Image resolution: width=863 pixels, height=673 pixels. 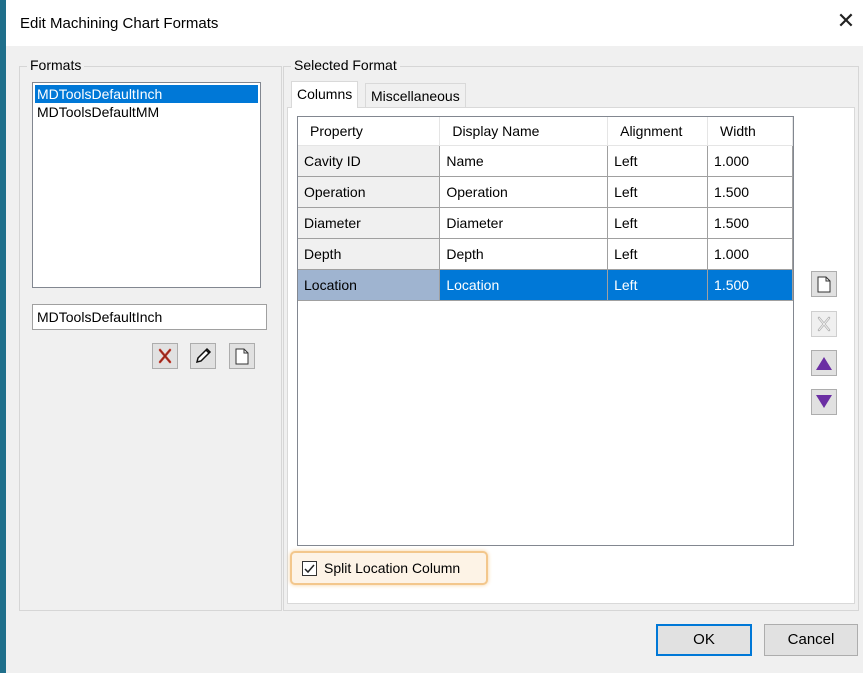 What do you see at coordinates (434, 23) in the screenshot?
I see `title-bar: Edit Machining Chart Formats ✕` at bounding box center [434, 23].